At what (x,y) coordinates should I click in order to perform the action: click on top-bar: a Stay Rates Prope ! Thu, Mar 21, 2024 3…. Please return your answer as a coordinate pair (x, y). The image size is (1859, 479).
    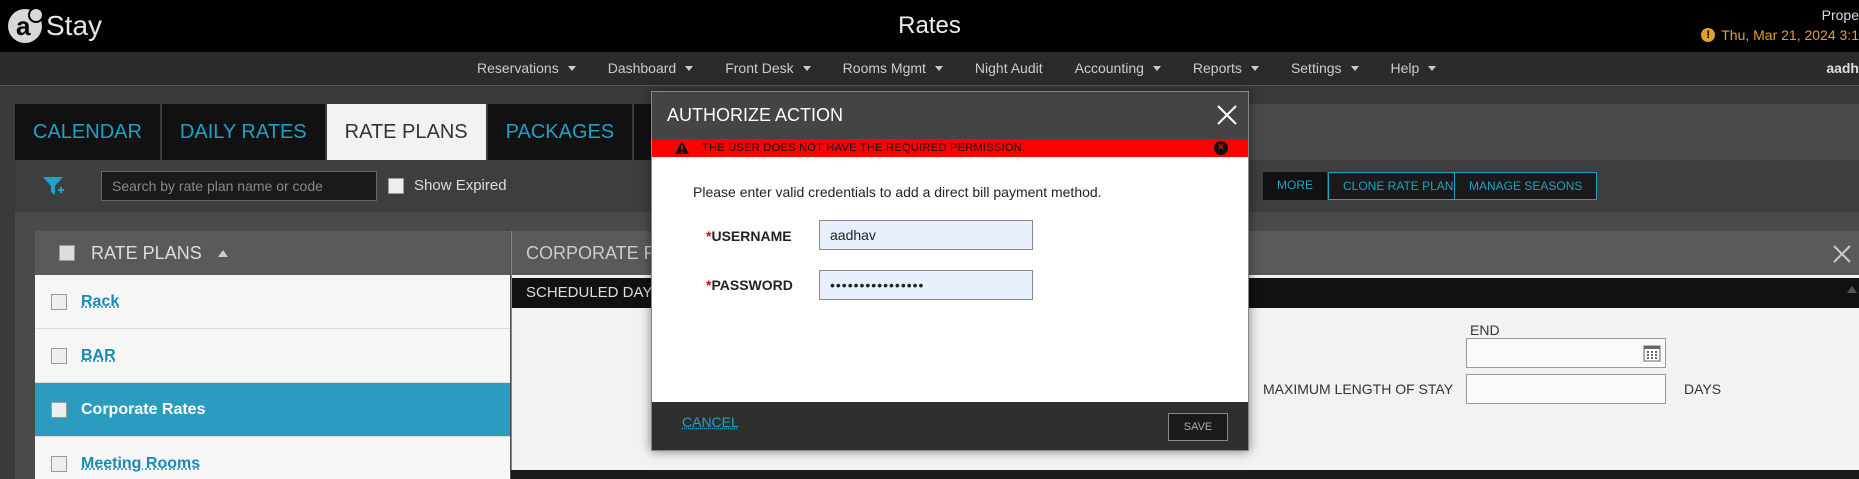
    Looking at the image, I should click on (929, 26).